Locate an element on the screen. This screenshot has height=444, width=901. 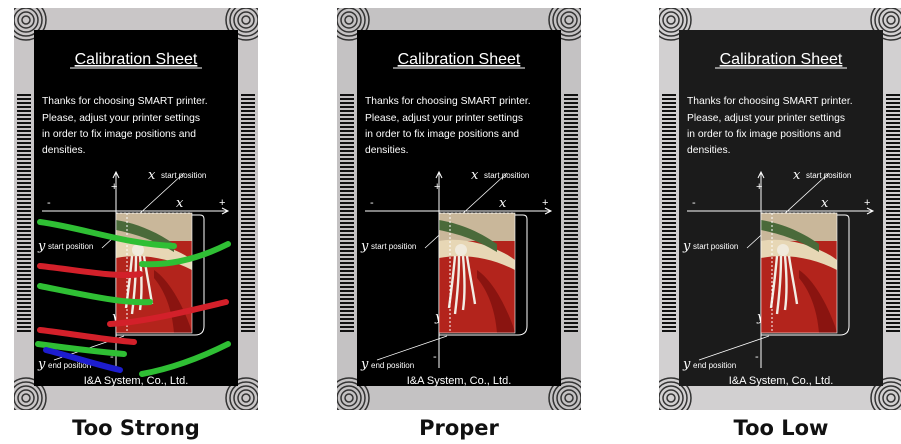
caption-too-low: Too Low is located at coordinates (781, 428).